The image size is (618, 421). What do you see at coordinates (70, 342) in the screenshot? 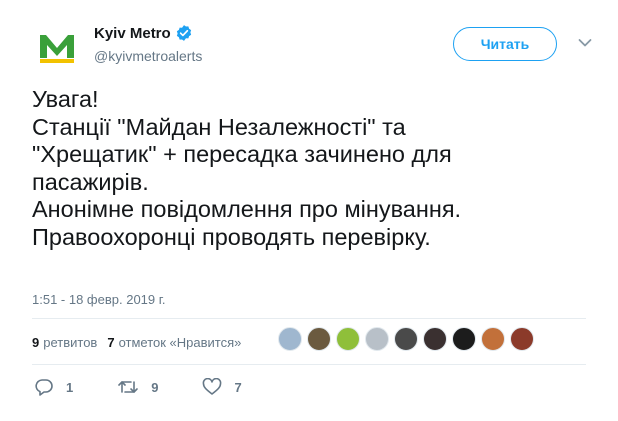
I see `retweets-label: ретвитов` at bounding box center [70, 342].